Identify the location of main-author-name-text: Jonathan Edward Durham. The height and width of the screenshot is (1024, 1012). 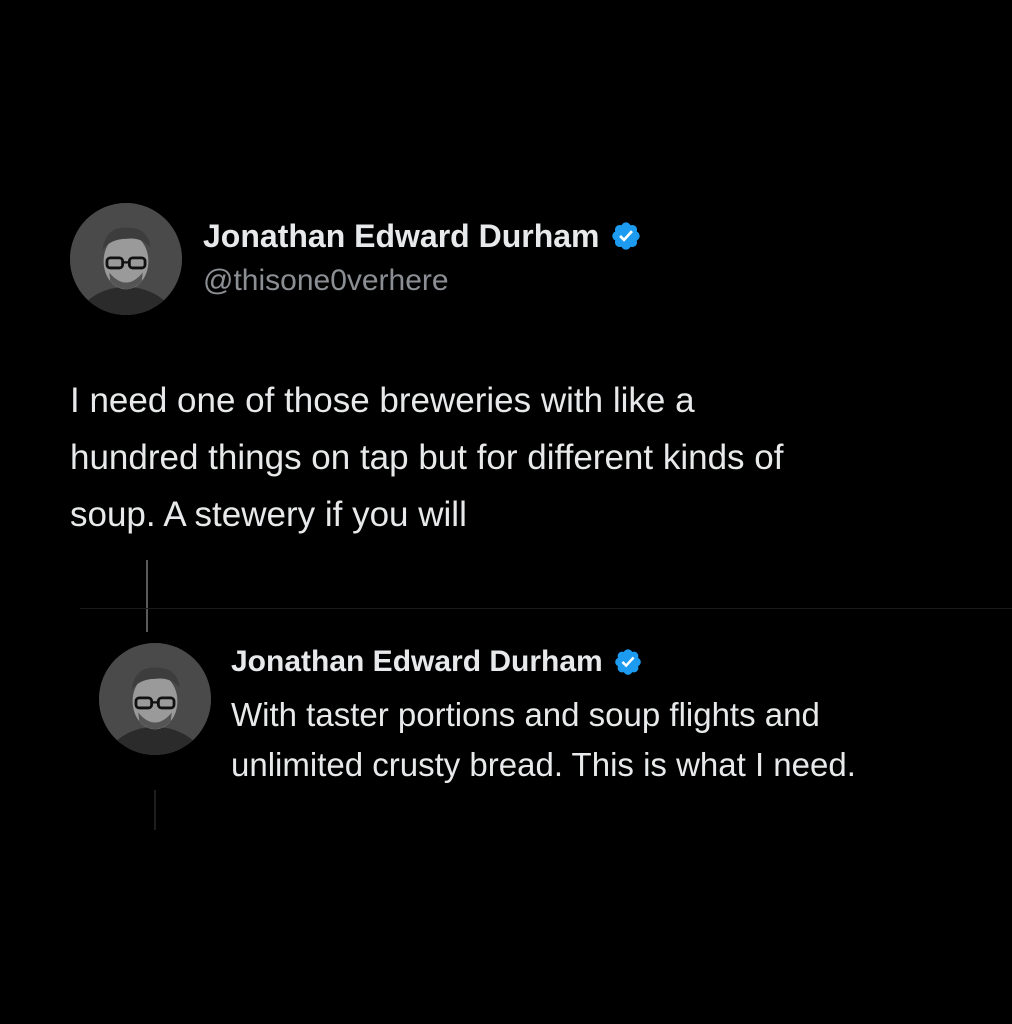
(401, 235).